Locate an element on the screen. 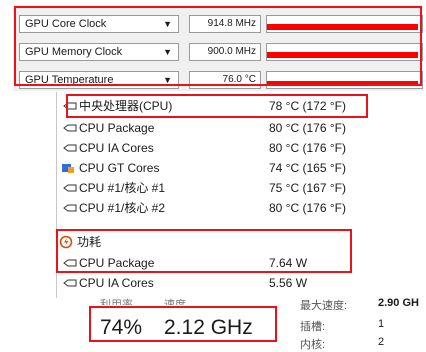 This screenshot has height=352, width=426. power-icon is located at coordinates (66, 242).